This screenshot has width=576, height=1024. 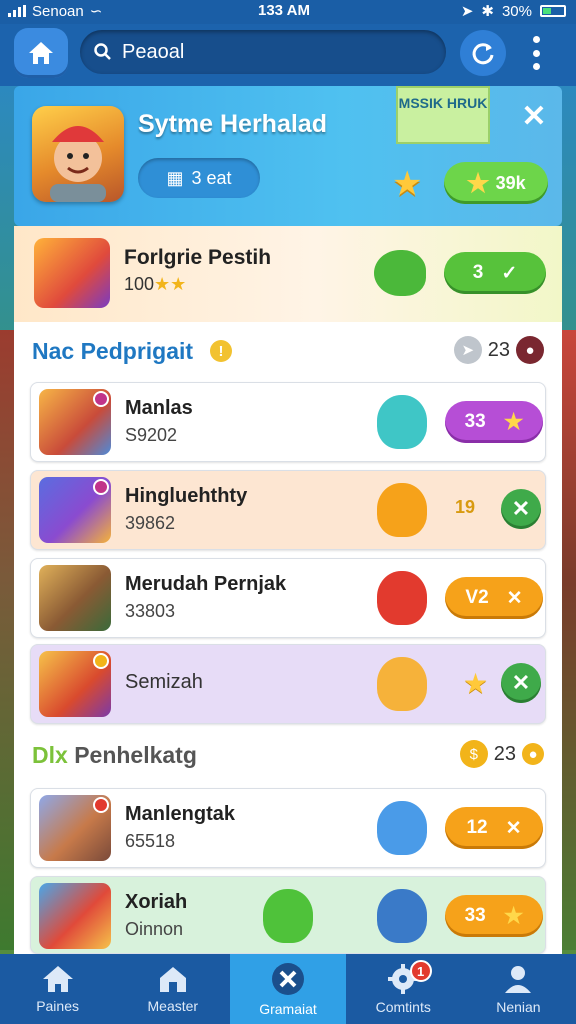 I want to click on section-title-1: Nac Pedprigait, so click(x=113, y=351).